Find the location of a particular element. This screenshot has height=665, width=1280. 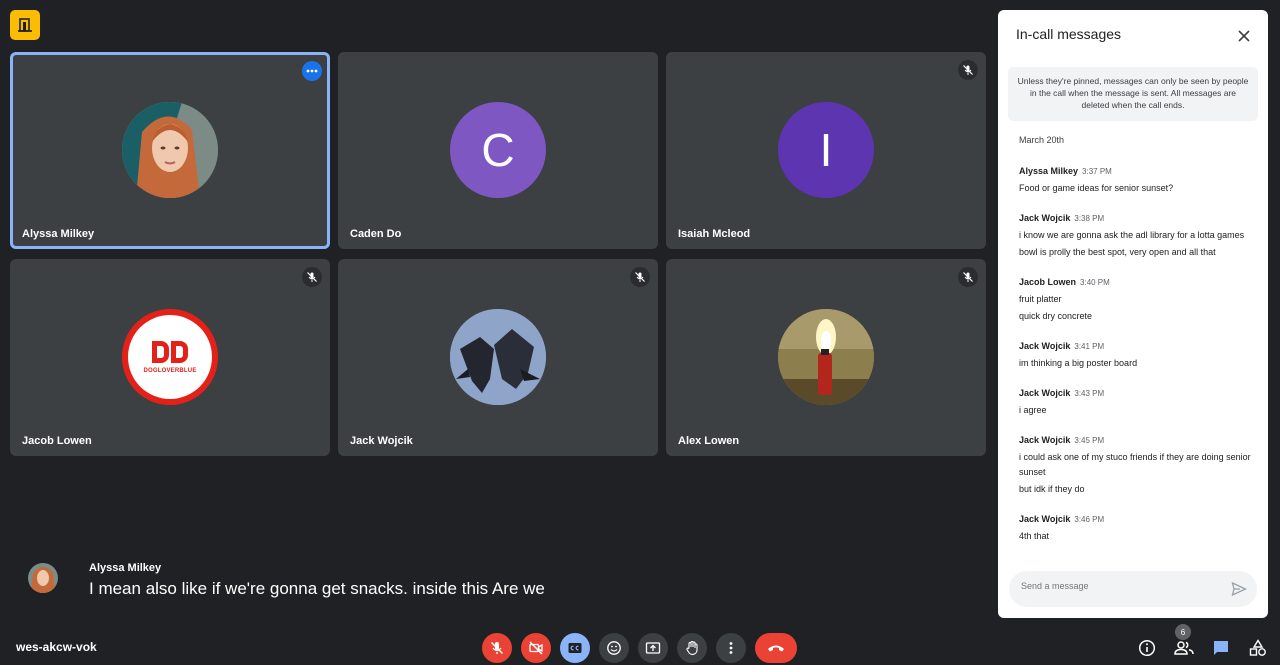

hand-icon is located at coordinates (692, 647).